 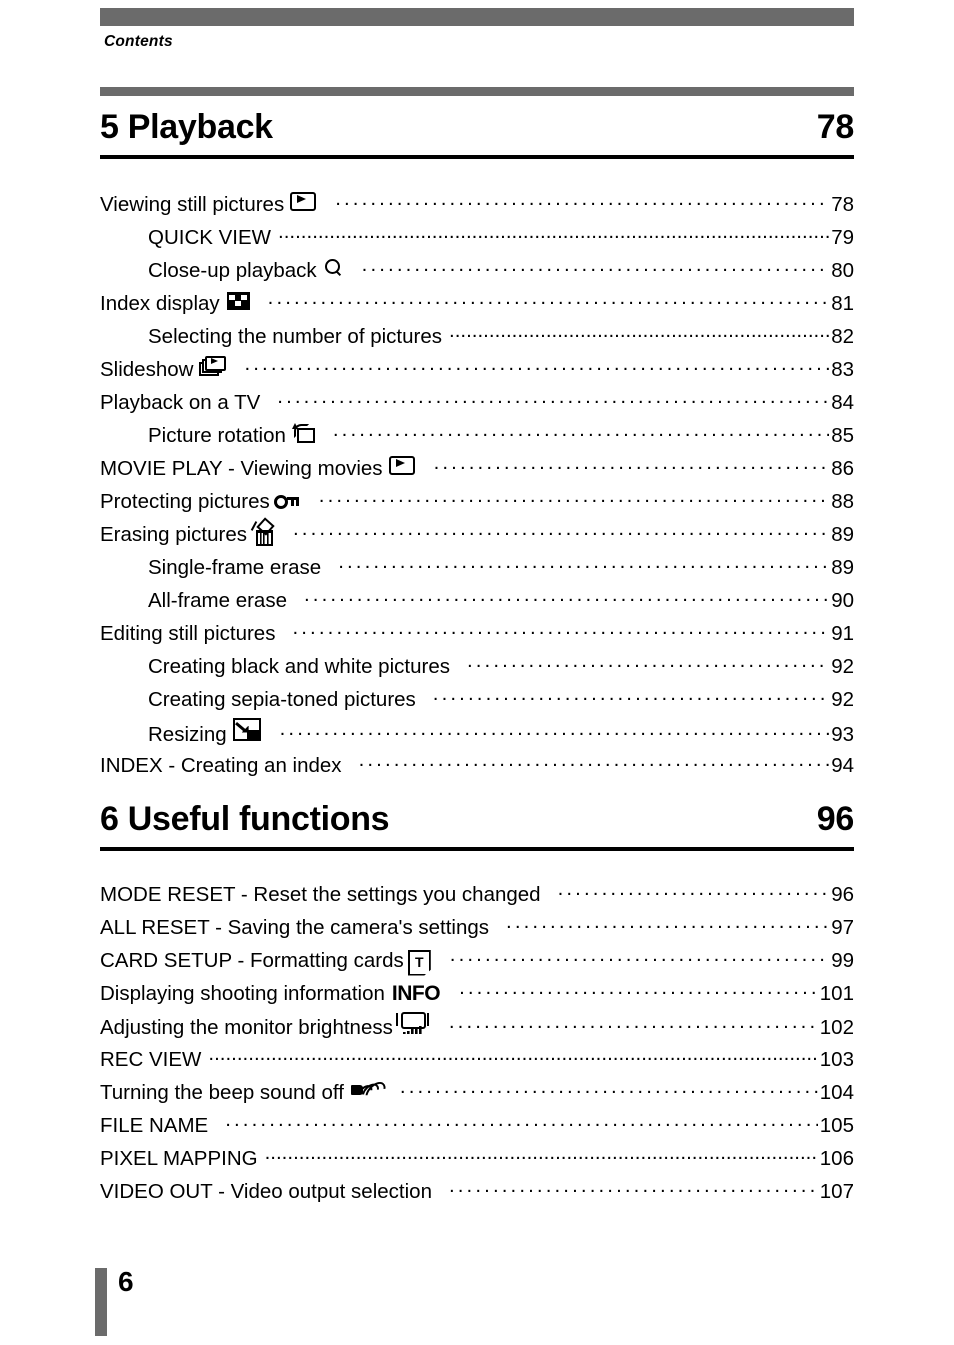 I want to click on toc-entry-label-group: Resizing, so click(x=213, y=732).